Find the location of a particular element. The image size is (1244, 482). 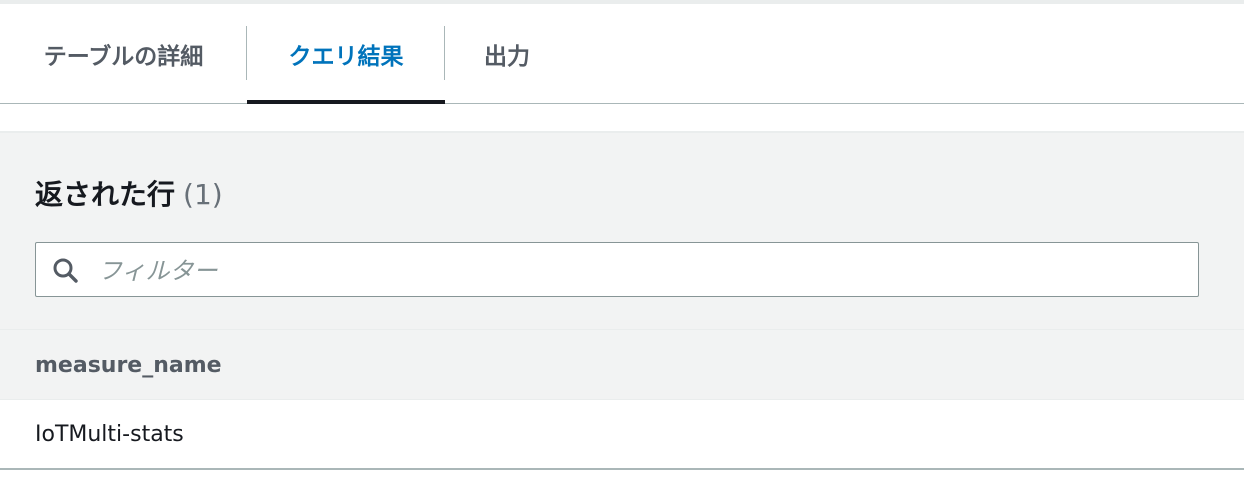

table-row: IoTMulti-stats is located at coordinates (622, 434).